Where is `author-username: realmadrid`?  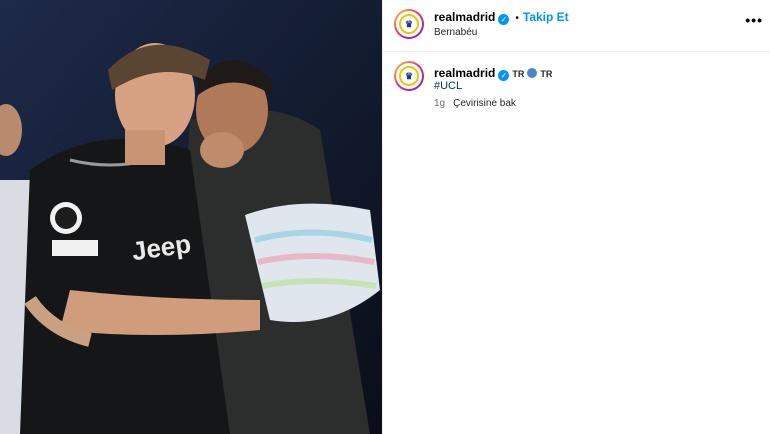 author-username: realmadrid is located at coordinates (464, 17).